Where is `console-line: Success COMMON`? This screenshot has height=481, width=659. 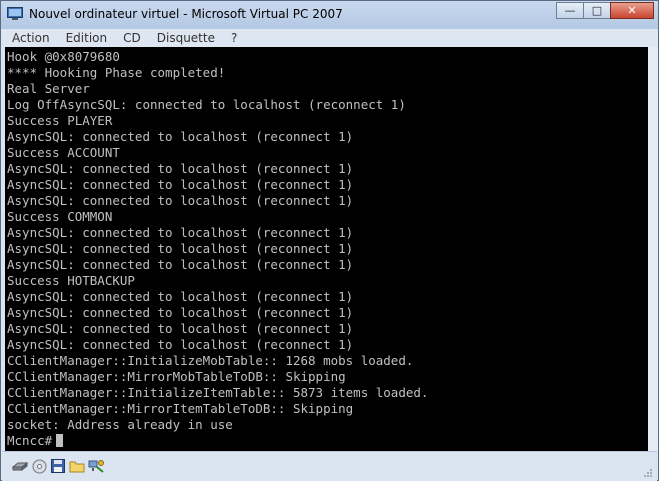 console-line: Success COMMON is located at coordinates (60, 216).